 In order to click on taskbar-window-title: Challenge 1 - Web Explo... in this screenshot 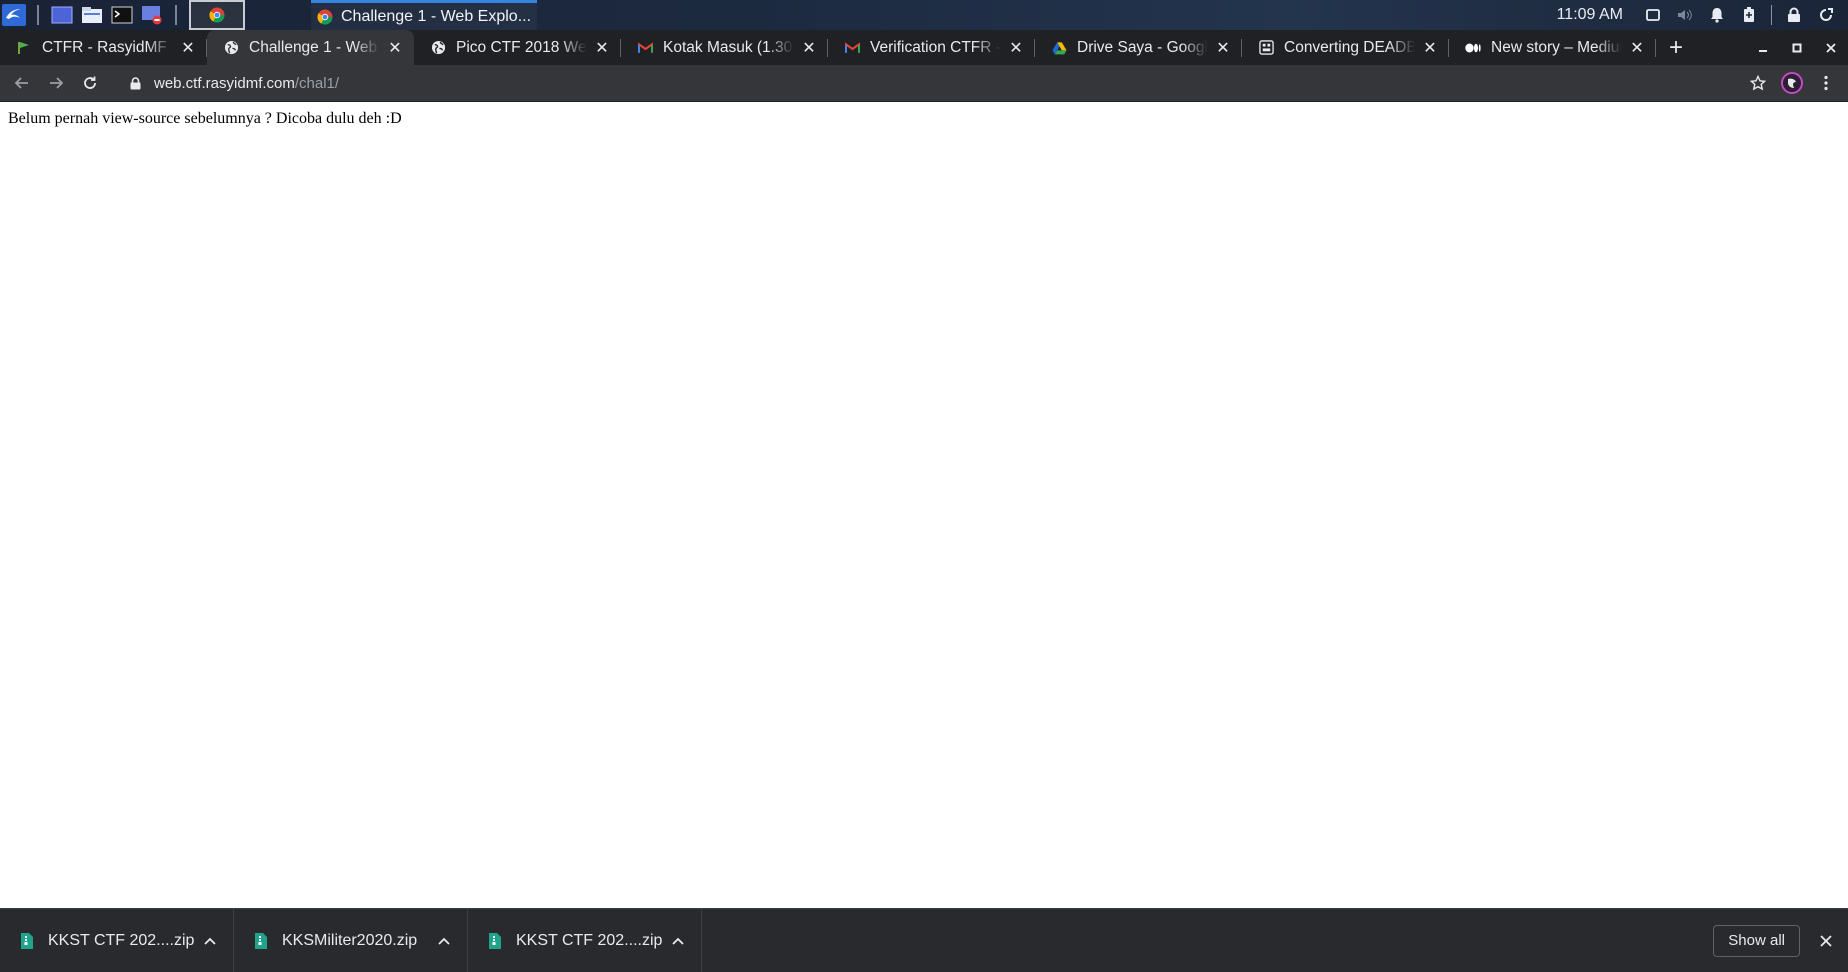, I will do `click(436, 16)`.